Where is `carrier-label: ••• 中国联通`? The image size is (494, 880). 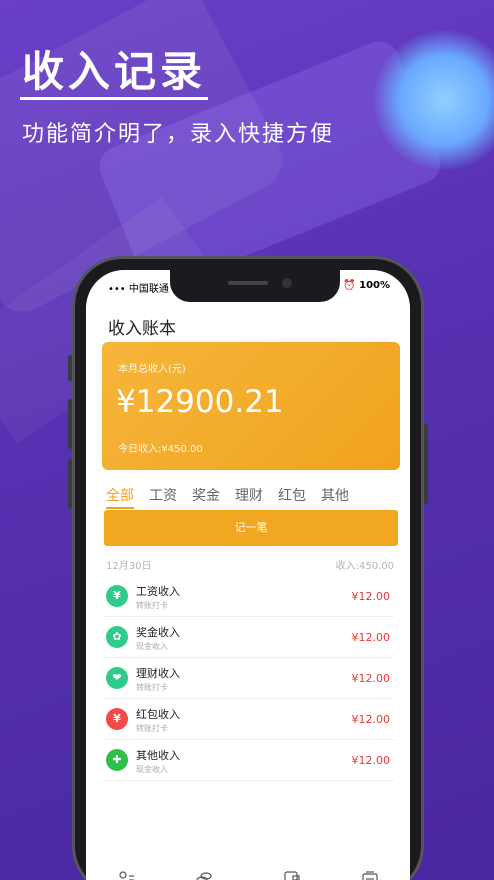 carrier-label: ••• 中国联通 is located at coordinates (138, 289).